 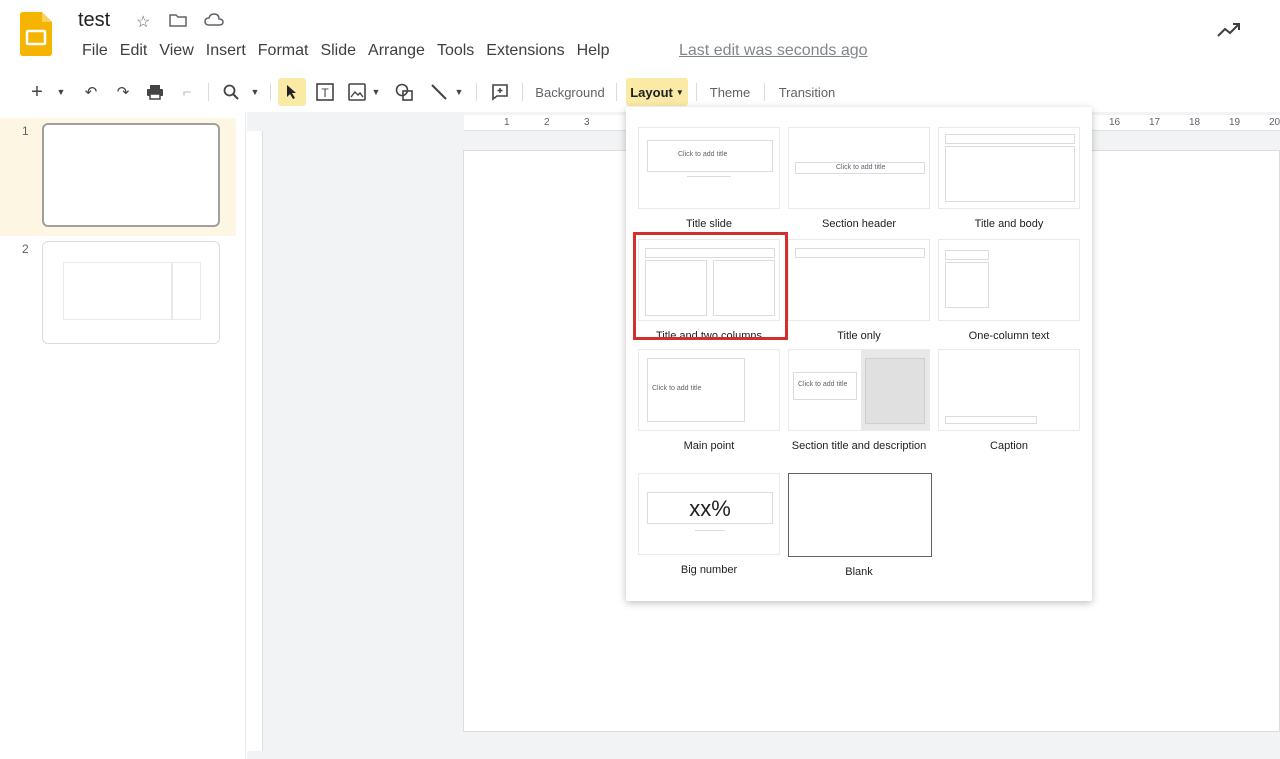 What do you see at coordinates (36, 34) in the screenshot?
I see `slides-logo-icon` at bounding box center [36, 34].